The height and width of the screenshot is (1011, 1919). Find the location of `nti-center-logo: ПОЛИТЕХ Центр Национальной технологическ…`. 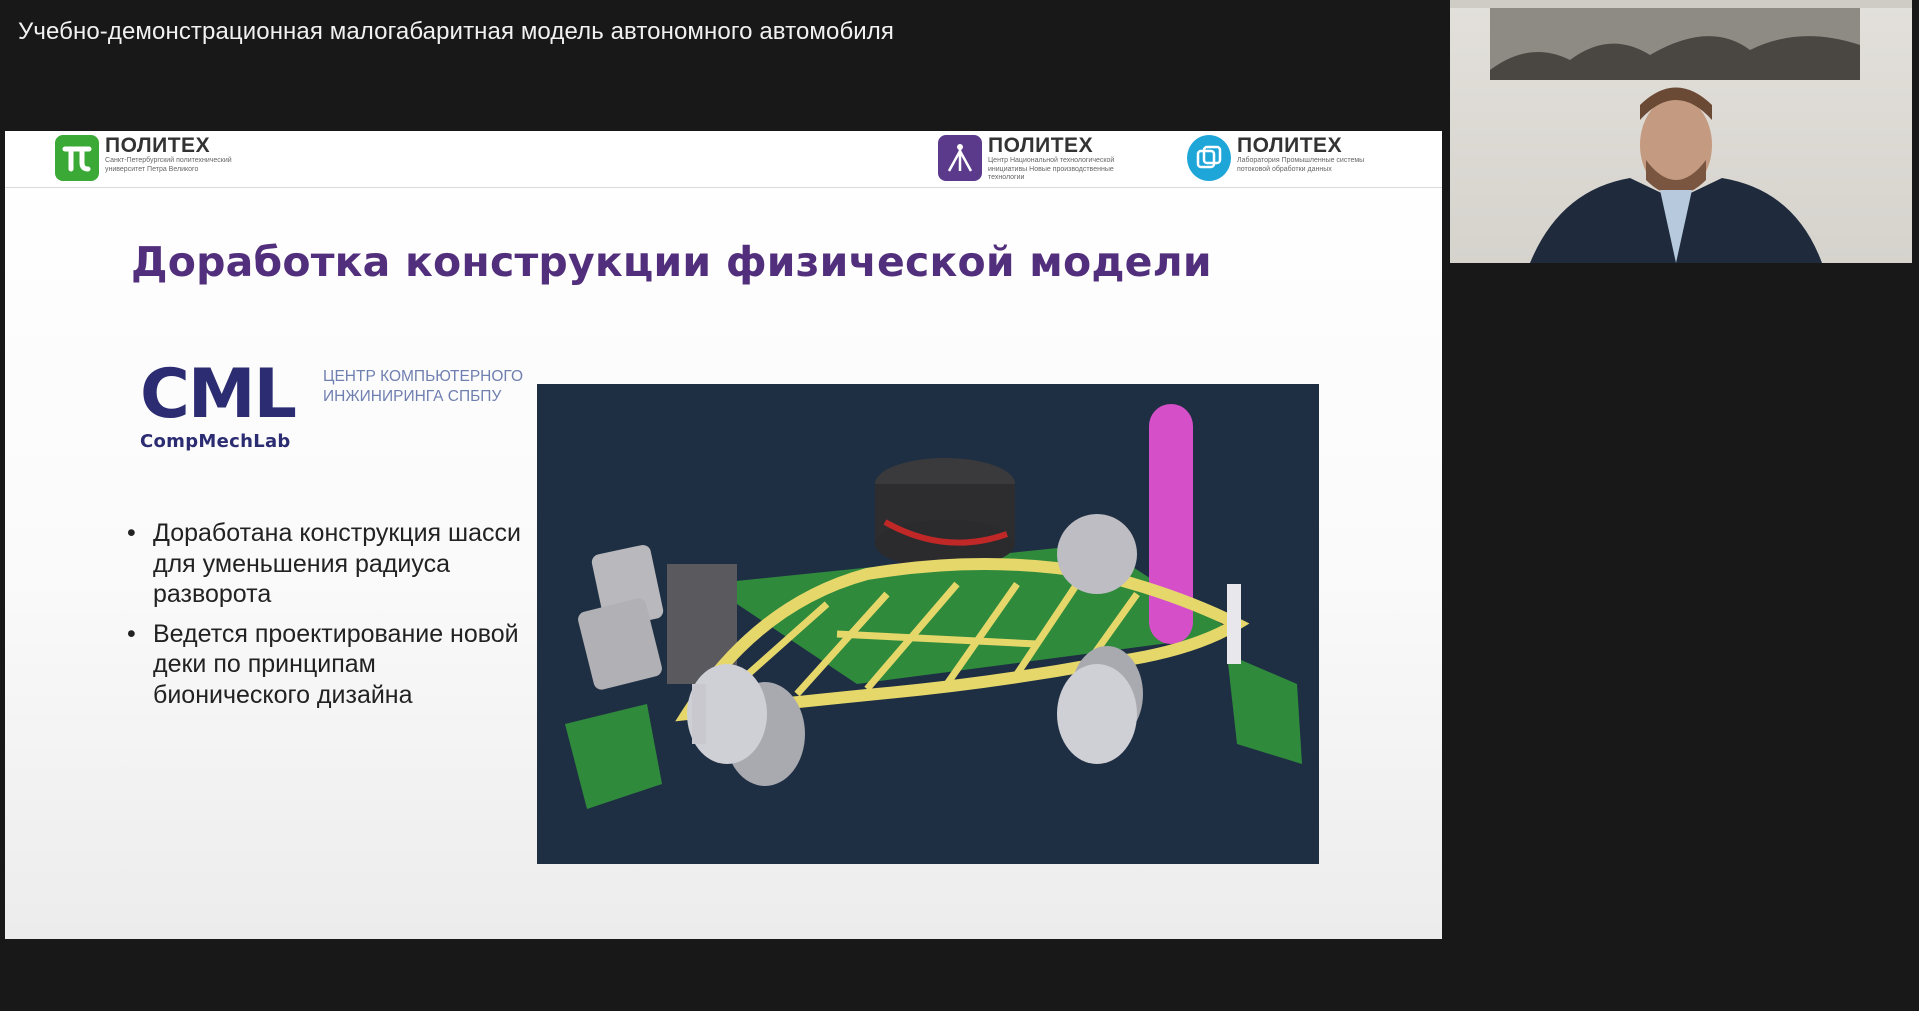

nti-center-logo: ПОЛИТЕХ Центр Национальной технологическ… is located at coordinates (1033, 159).